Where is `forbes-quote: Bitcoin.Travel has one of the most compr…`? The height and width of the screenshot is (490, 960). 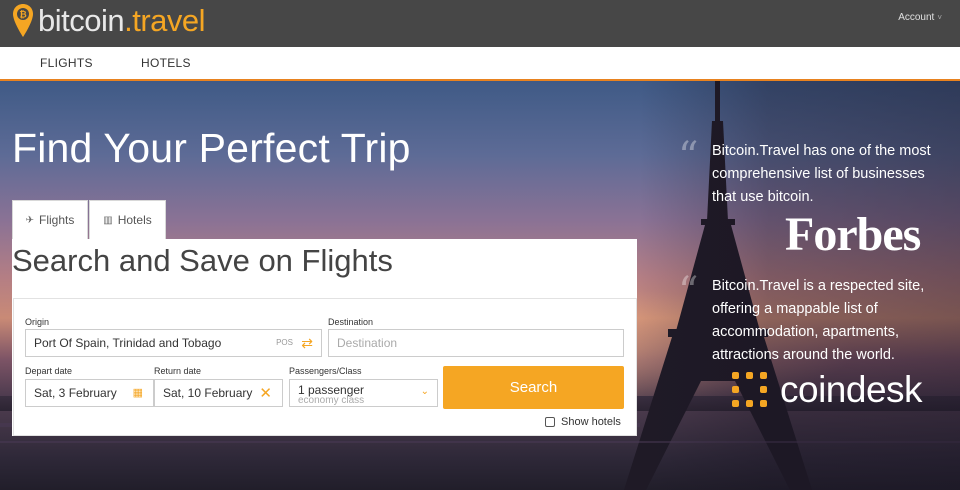
forbes-quote: Bitcoin.Travel has one of the most compr… is located at coordinates (821, 174).